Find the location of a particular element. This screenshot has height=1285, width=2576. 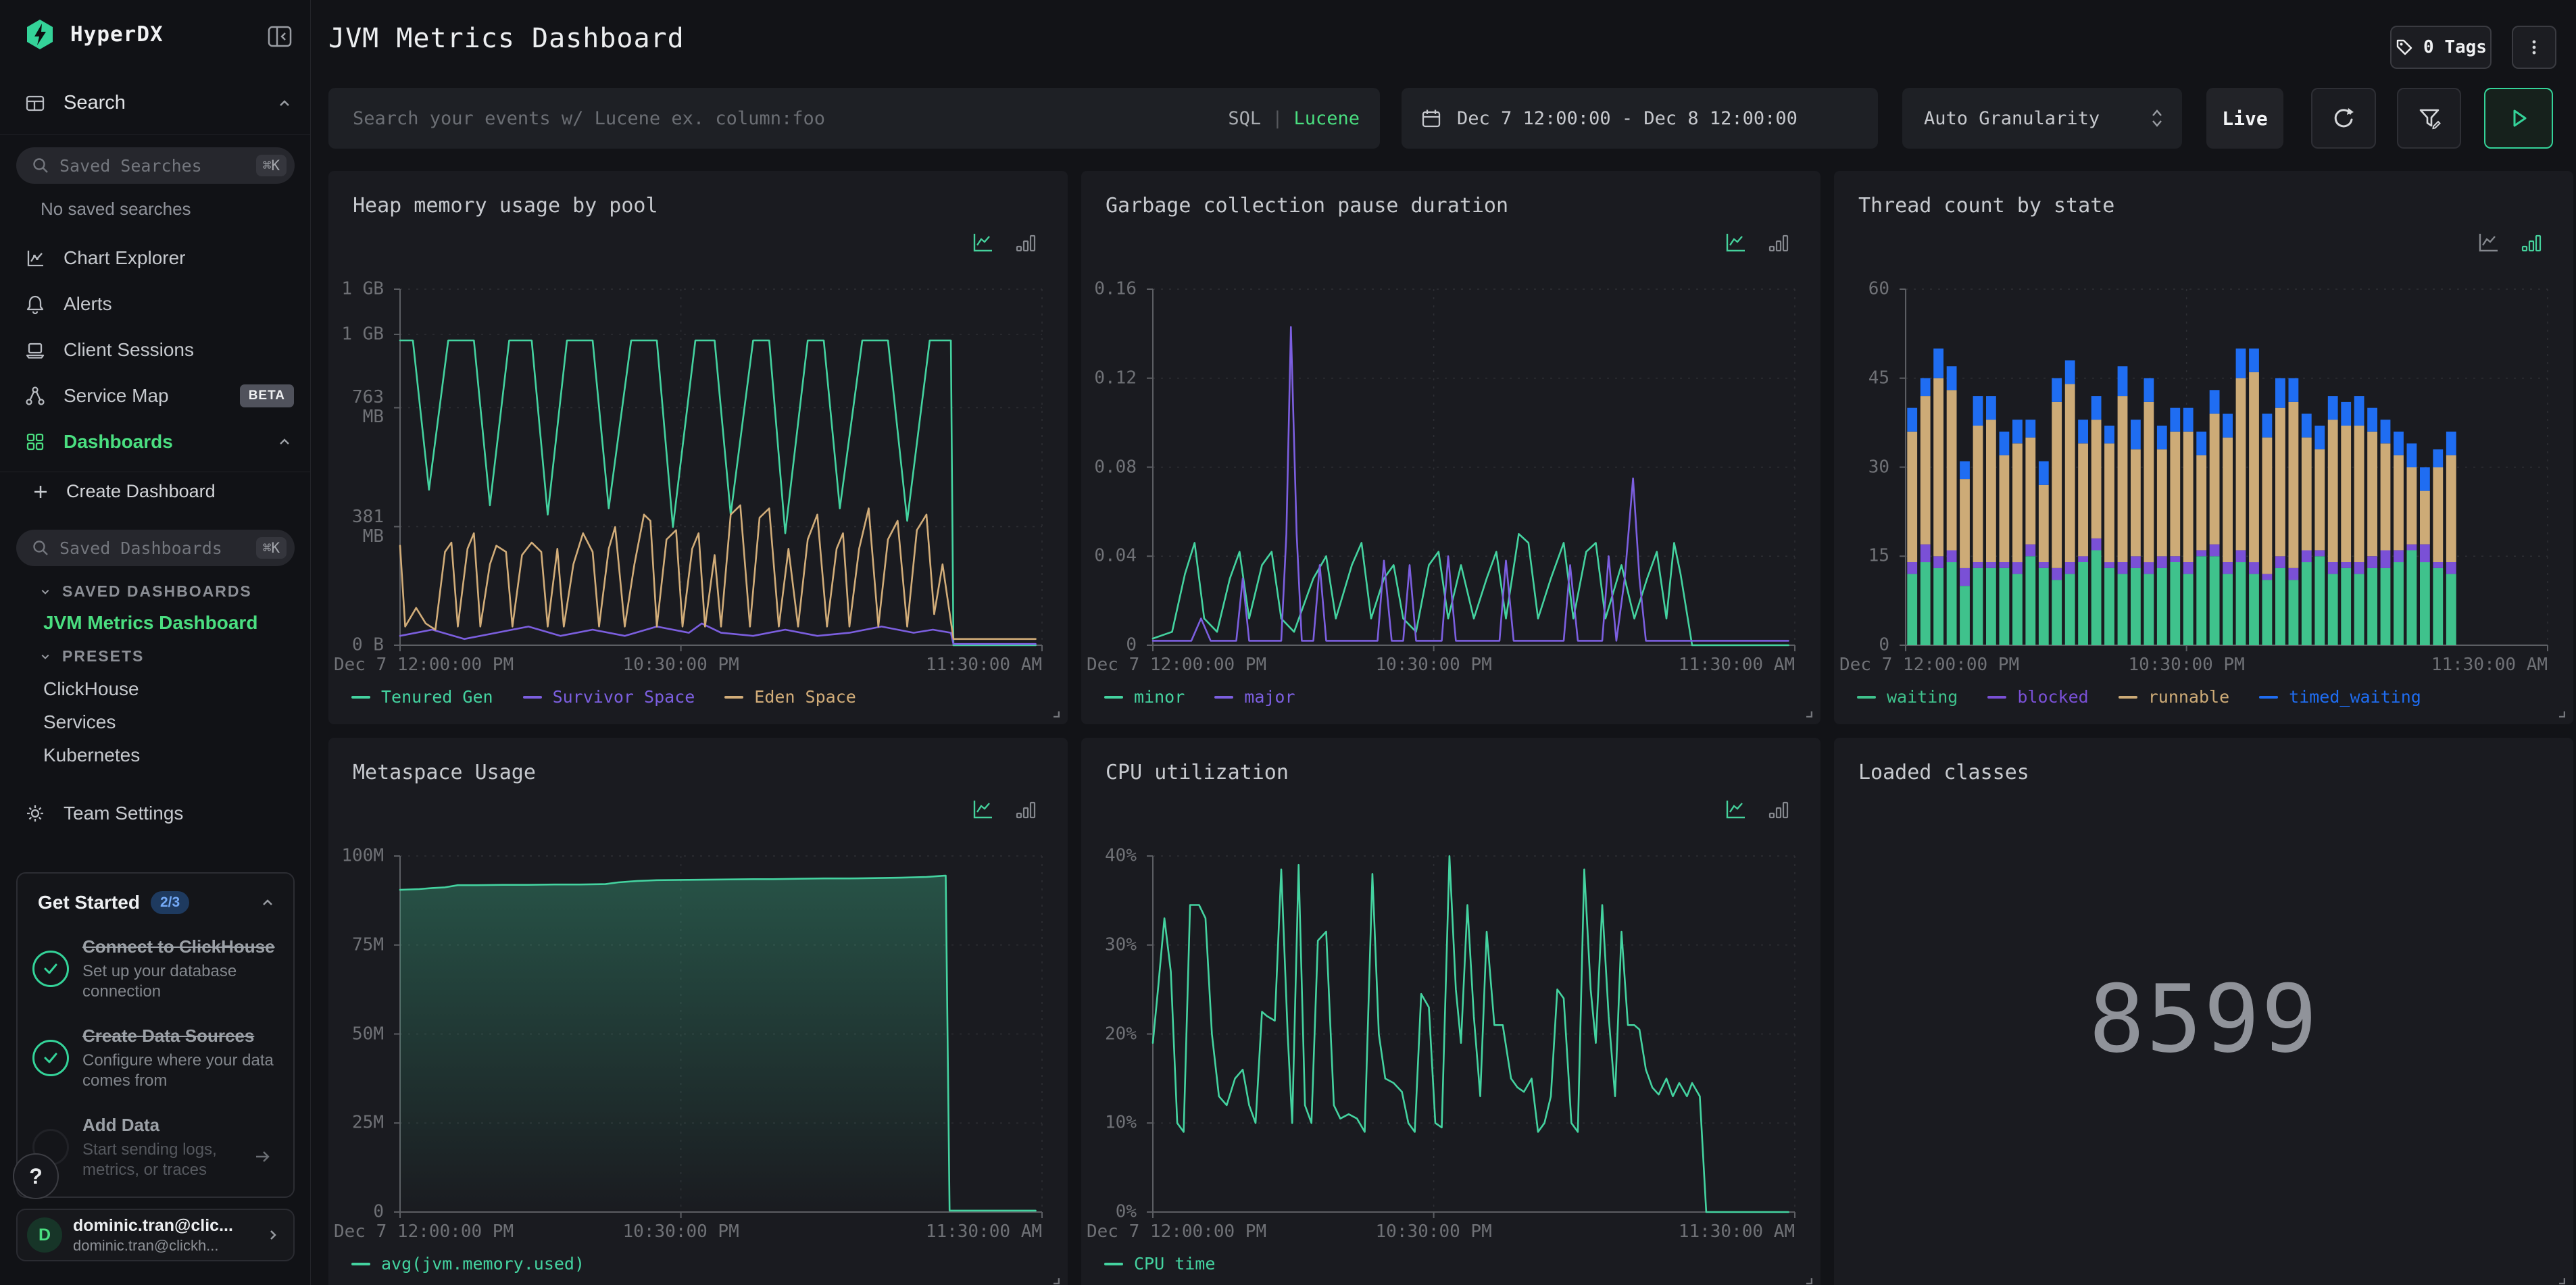

chevron-down-icon is located at coordinates (45, 592).